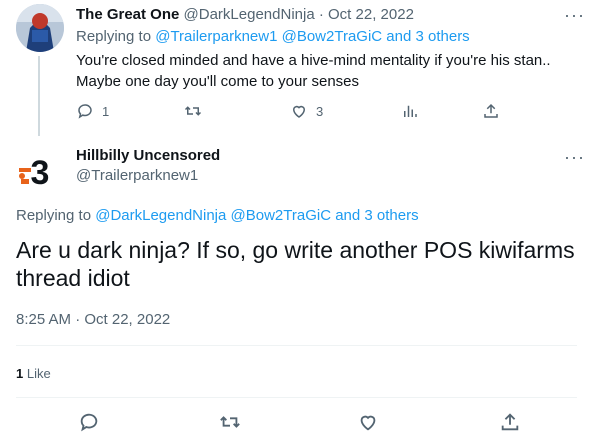  I want to click on like-count: 3, so click(320, 111).